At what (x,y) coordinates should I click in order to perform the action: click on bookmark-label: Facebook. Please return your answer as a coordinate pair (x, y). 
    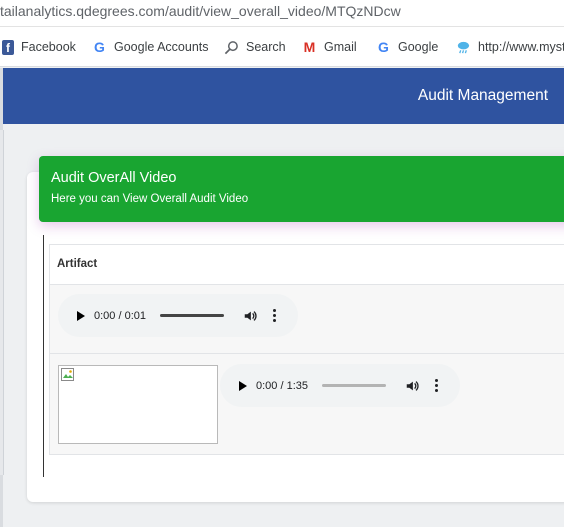
    Looking at the image, I should click on (48, 47).